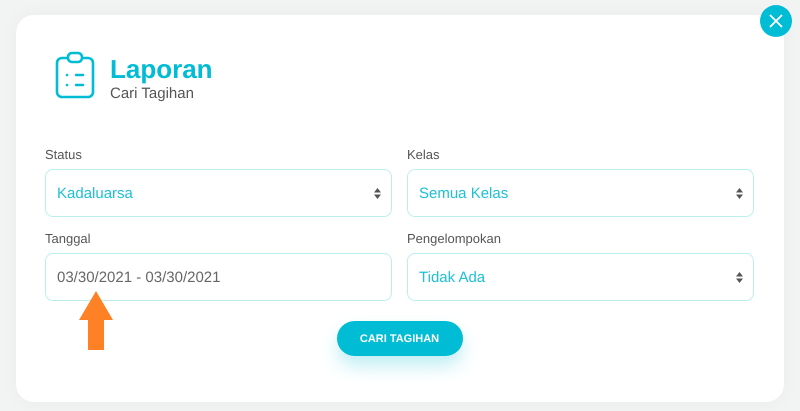 Image resolution: width=800 pixels, height=411 pixels. Describe the element at coordinates (96, 320) in the screenshot. I see `arrow-up-icon` at that location.